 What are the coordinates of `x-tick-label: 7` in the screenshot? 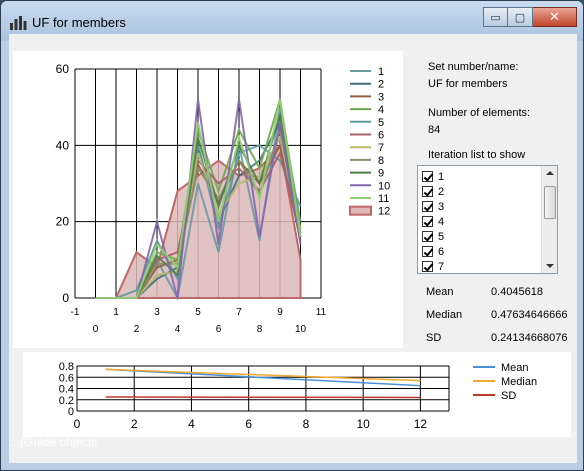 It's located at (239, 312).